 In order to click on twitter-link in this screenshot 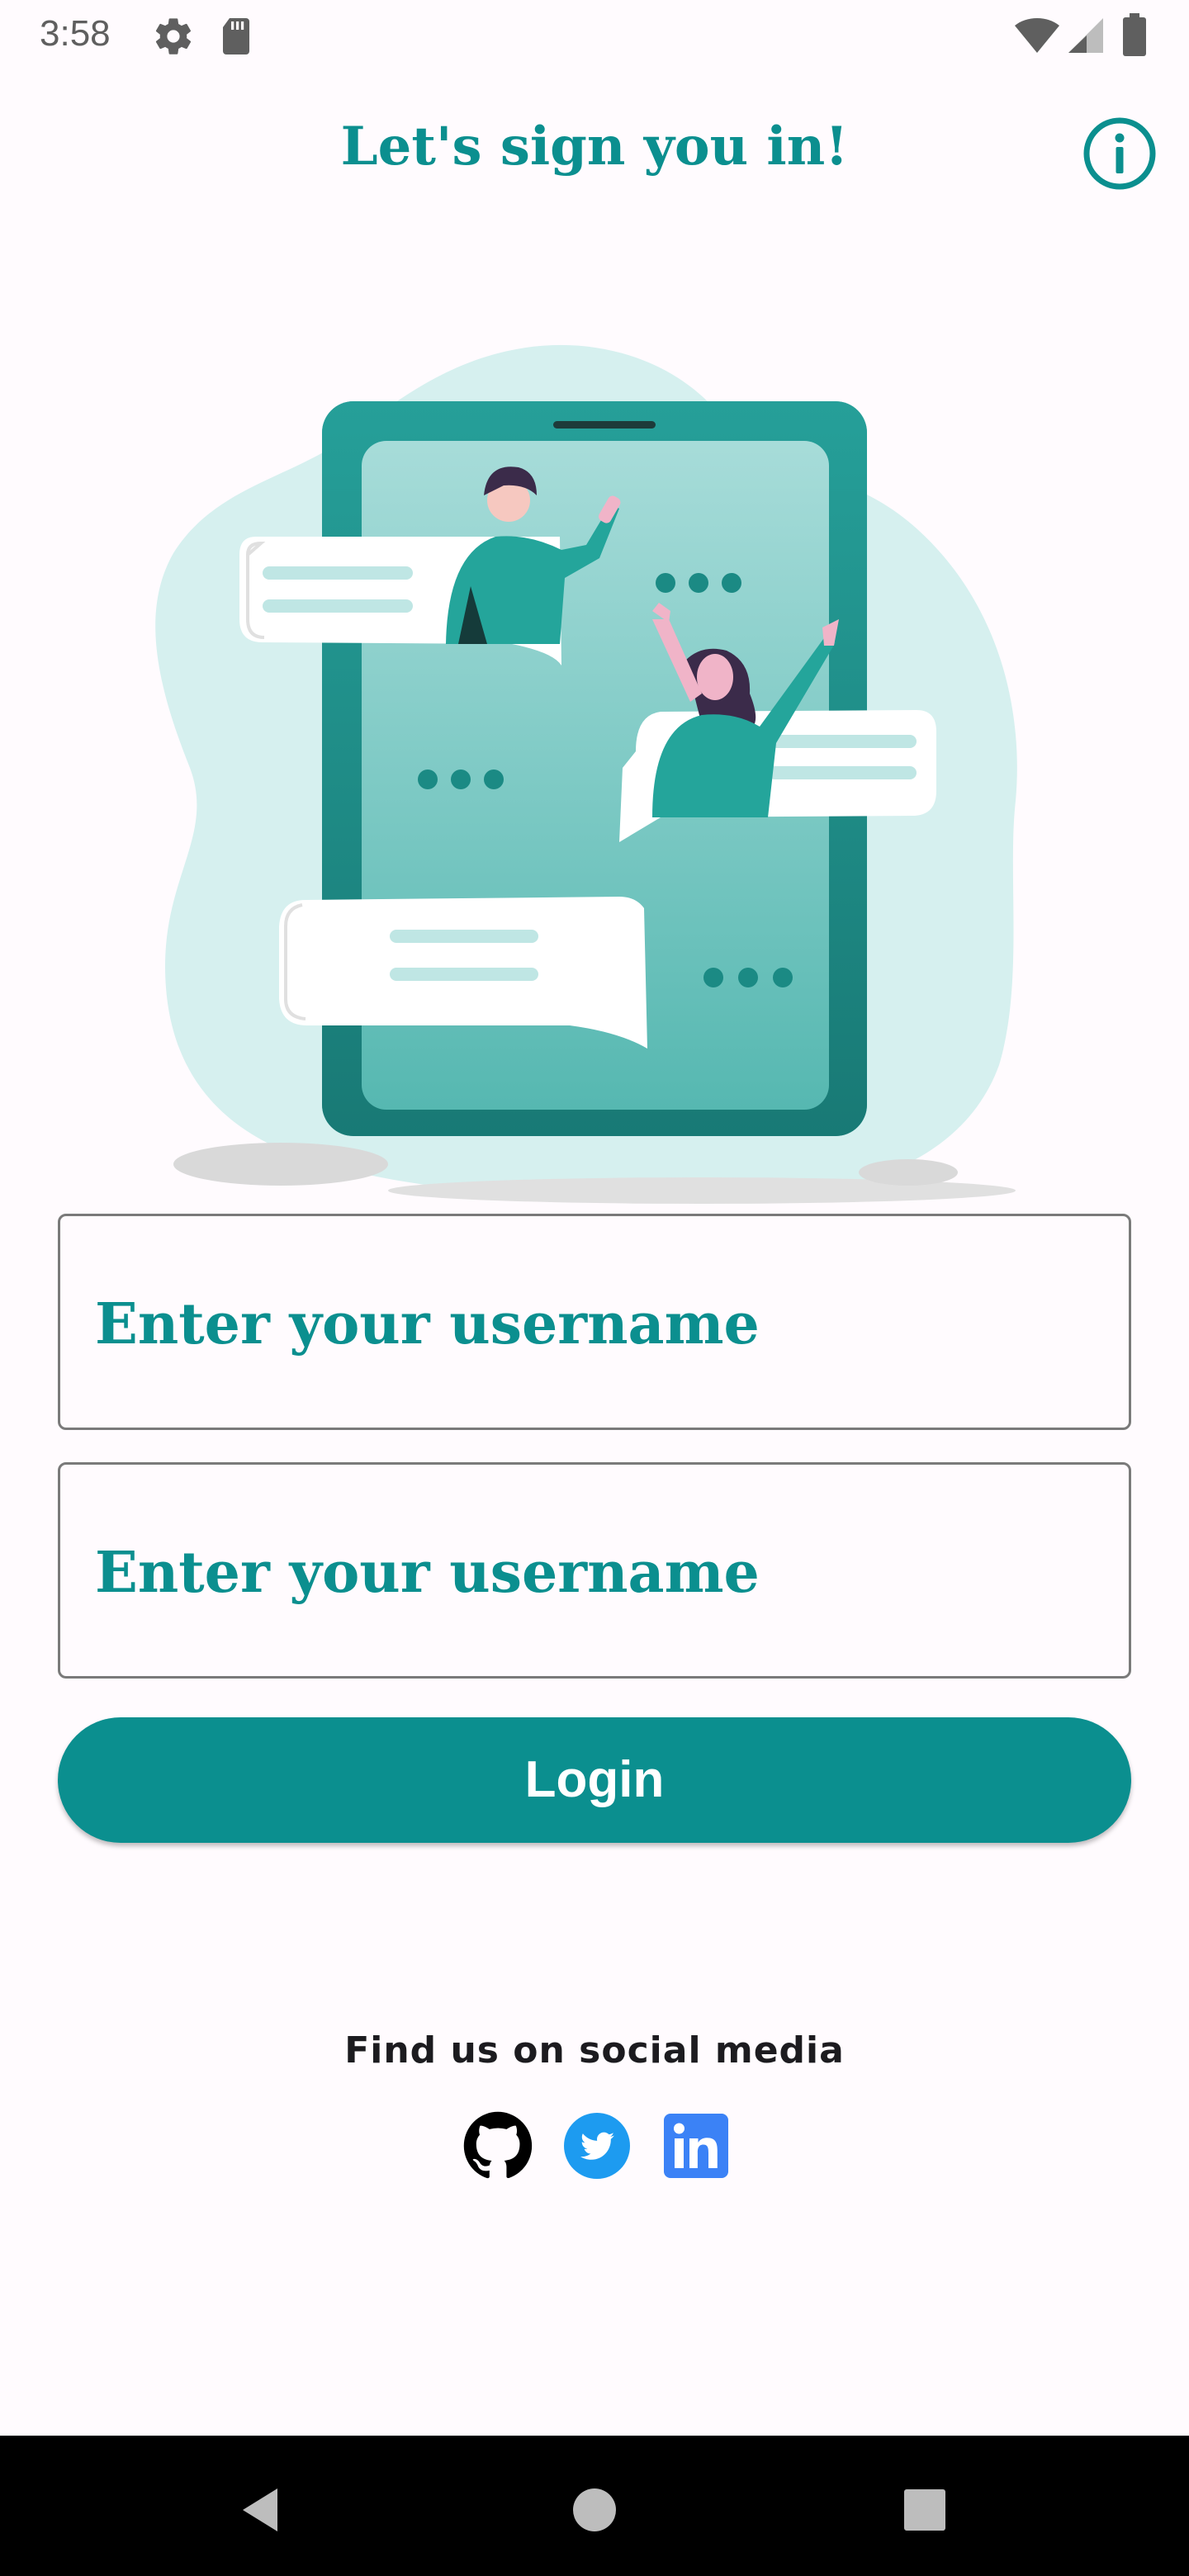, I will do `click(596, 2145)`.